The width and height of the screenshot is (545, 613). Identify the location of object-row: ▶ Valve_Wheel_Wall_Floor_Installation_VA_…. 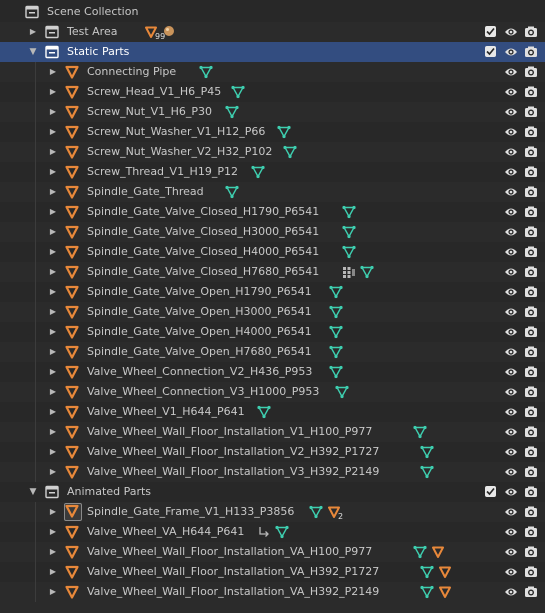
(272, 552).